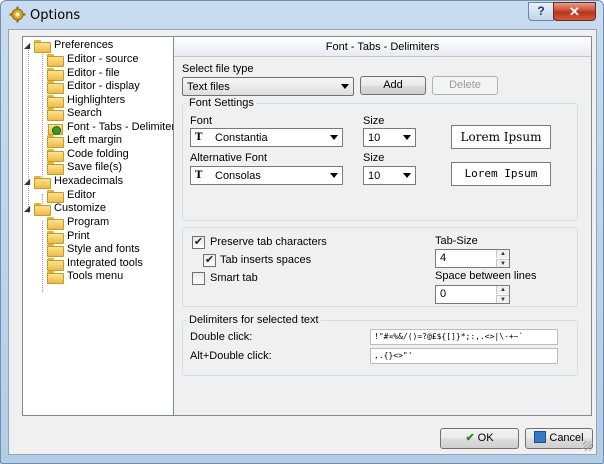  Describe the element at coordinates (209, 260) in the screenshot. I see `tab-inserts-spaces-checkbox: ✔` at that location.